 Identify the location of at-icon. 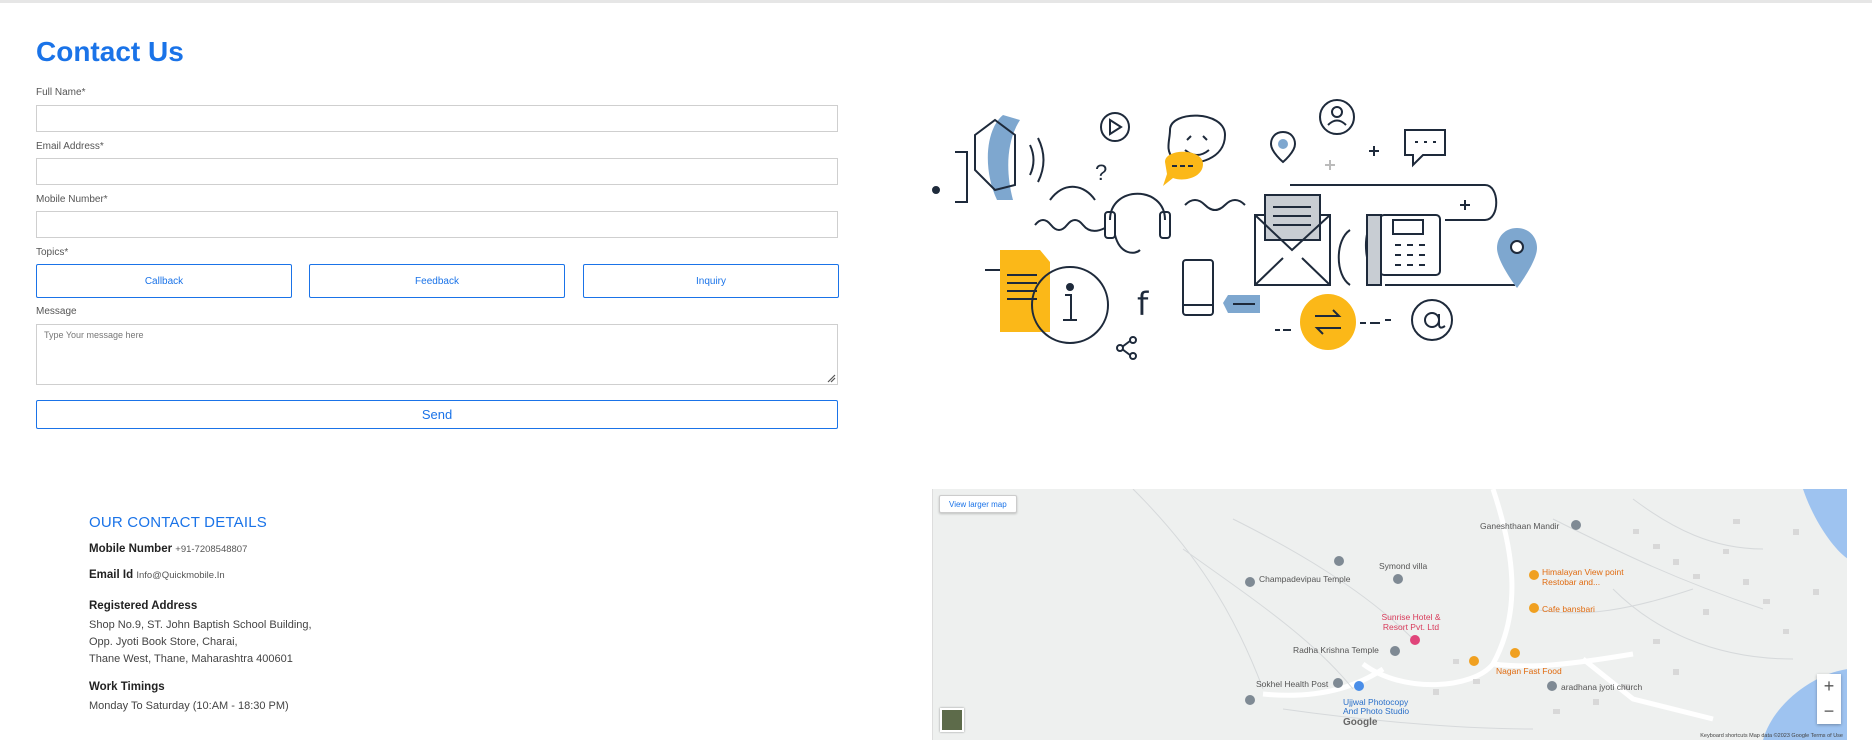
(1432, 320).